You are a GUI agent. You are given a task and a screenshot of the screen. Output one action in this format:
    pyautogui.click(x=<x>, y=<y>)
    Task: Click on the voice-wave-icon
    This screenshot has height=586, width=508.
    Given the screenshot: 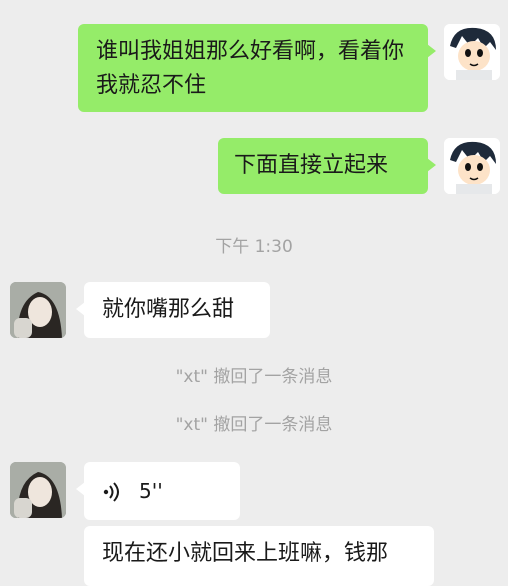 What is the action you would take?
    pyautogui.click(x=111, y=492)
    